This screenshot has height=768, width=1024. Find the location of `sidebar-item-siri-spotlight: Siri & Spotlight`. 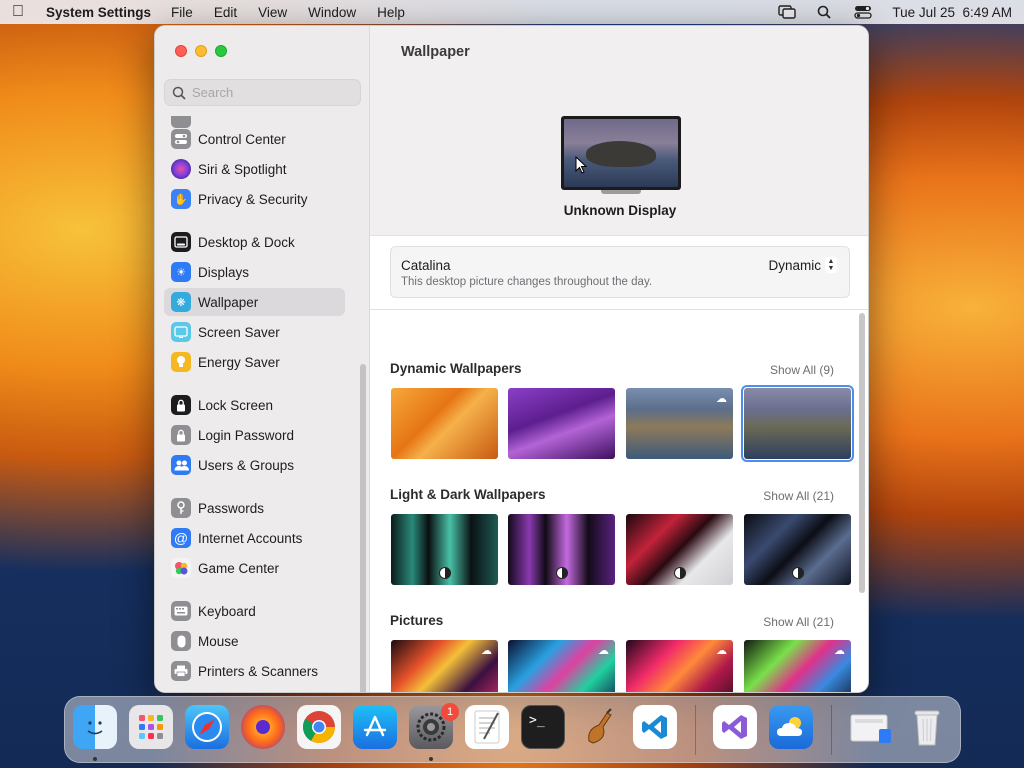

sidebar-item-siri-spotlight: Siri & Spotlight is located at coordinates (254, 169).